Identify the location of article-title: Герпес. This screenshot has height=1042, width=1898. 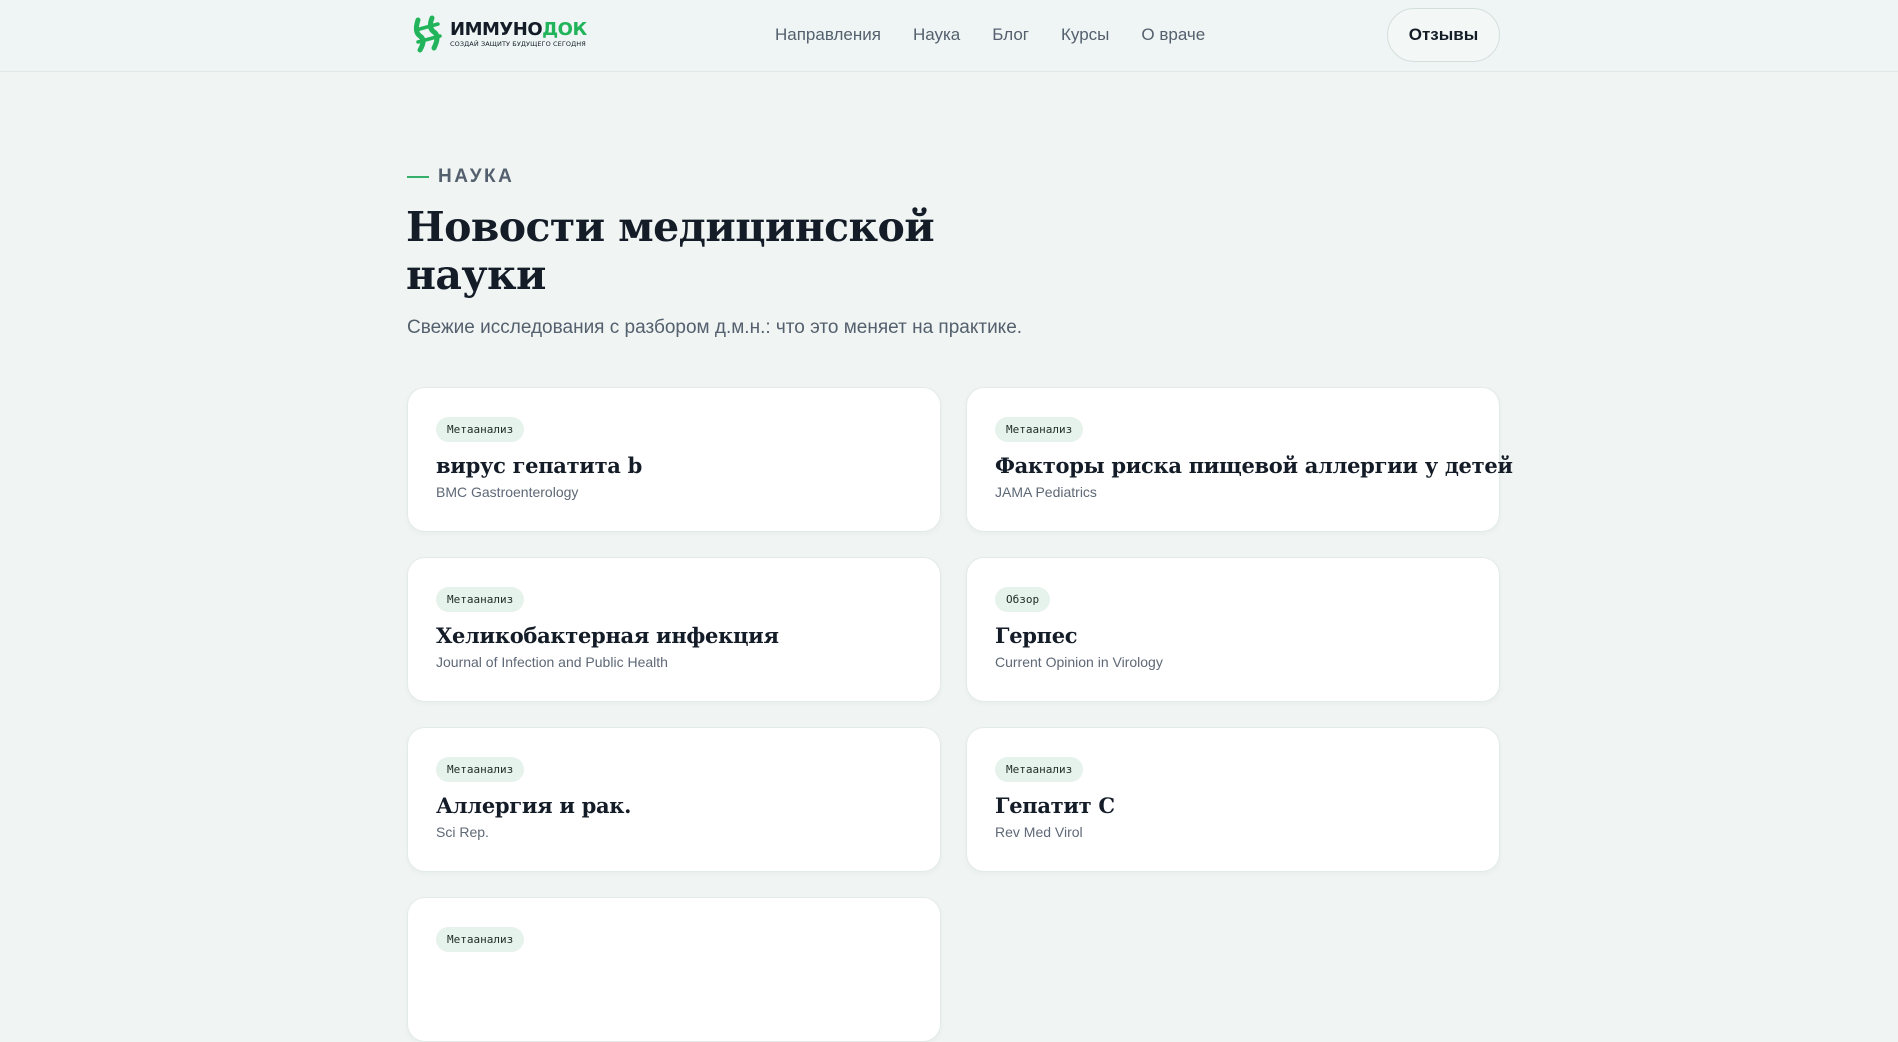
(1036, 635).